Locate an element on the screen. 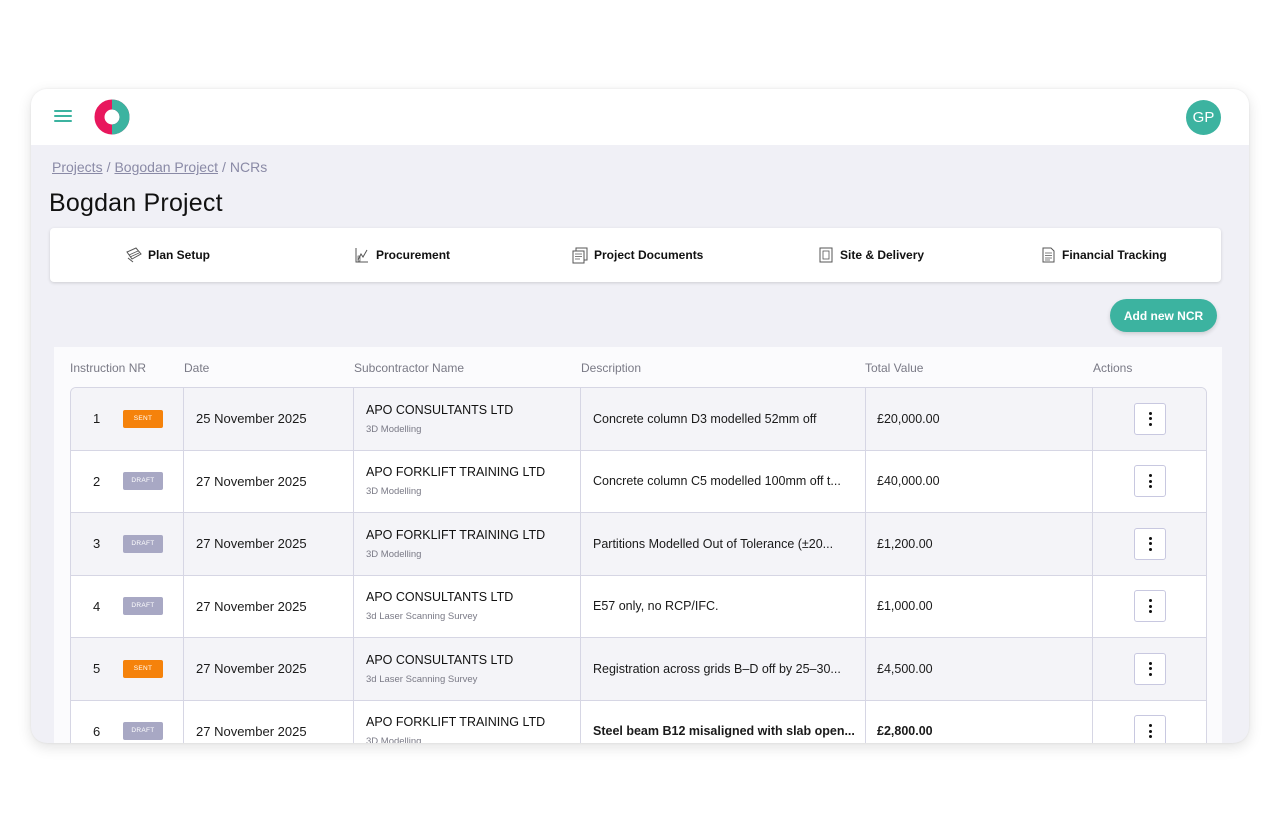  breadcrumb: Projects / Bogodan Project / NCRs is located at coordinates (159, 167).